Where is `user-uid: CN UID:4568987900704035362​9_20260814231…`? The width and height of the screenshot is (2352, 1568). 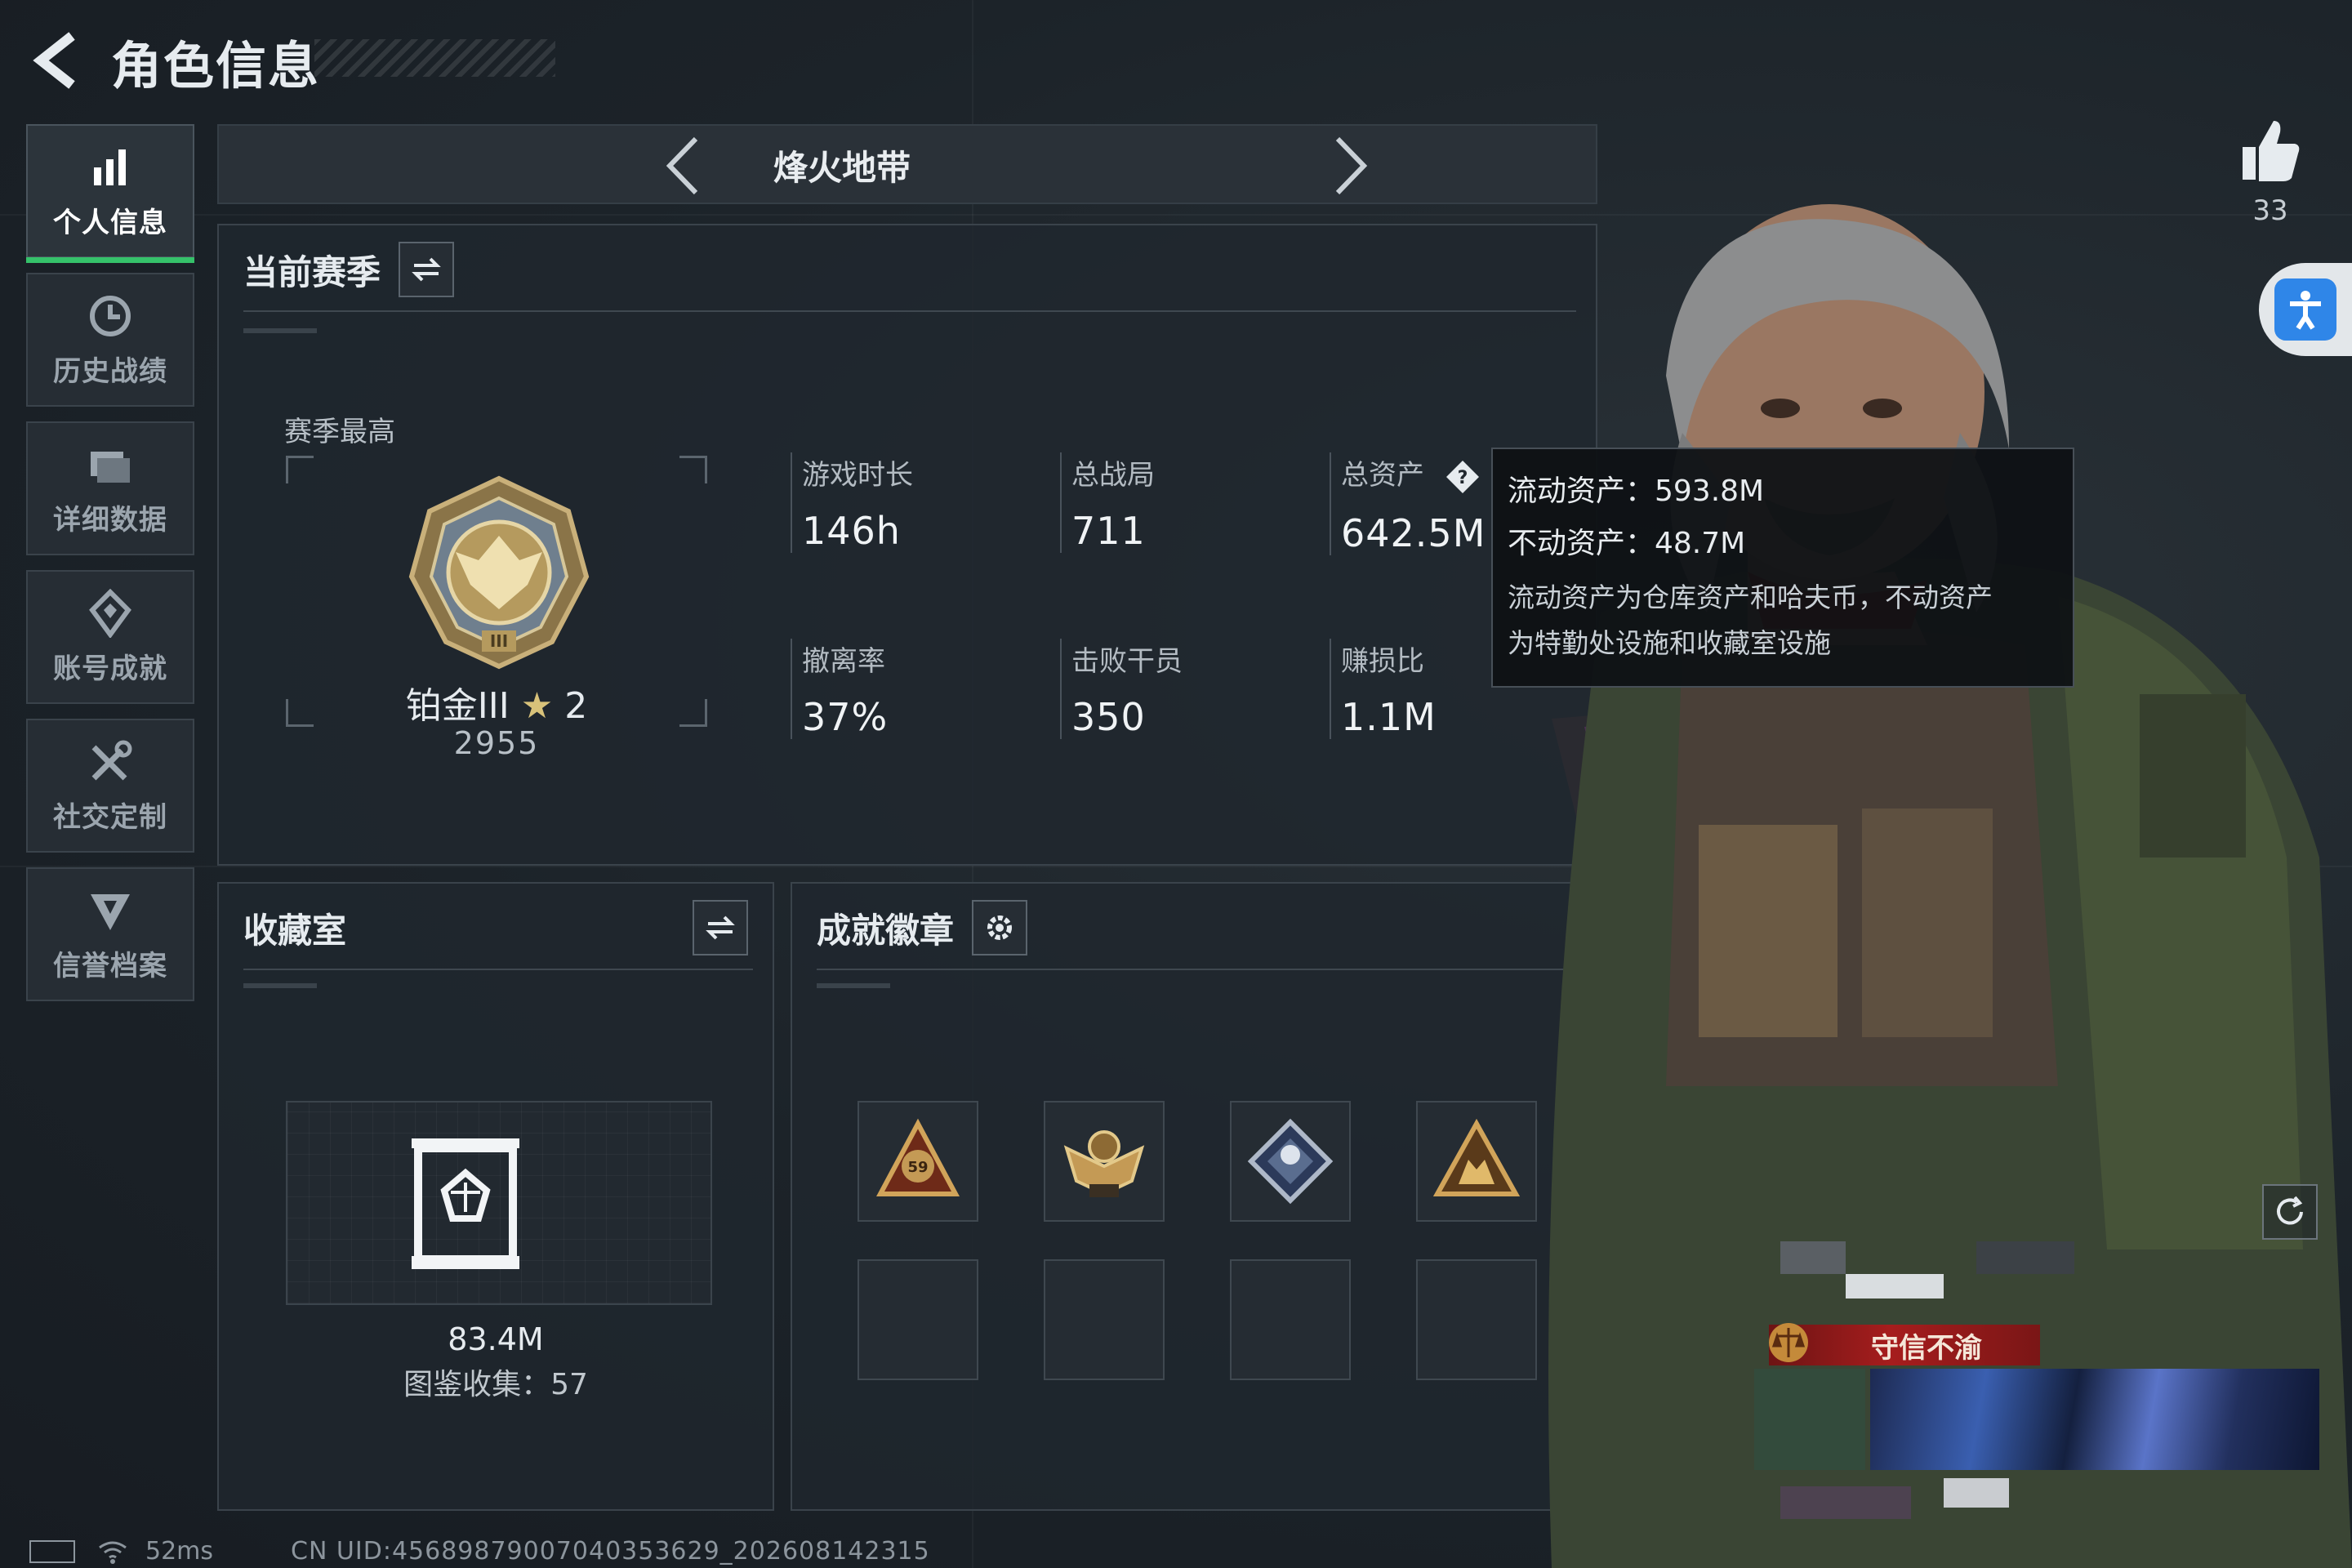 user-uid: CN UID:4568987900704035362​9_20260814231… is located at coordinates (610, 1551).